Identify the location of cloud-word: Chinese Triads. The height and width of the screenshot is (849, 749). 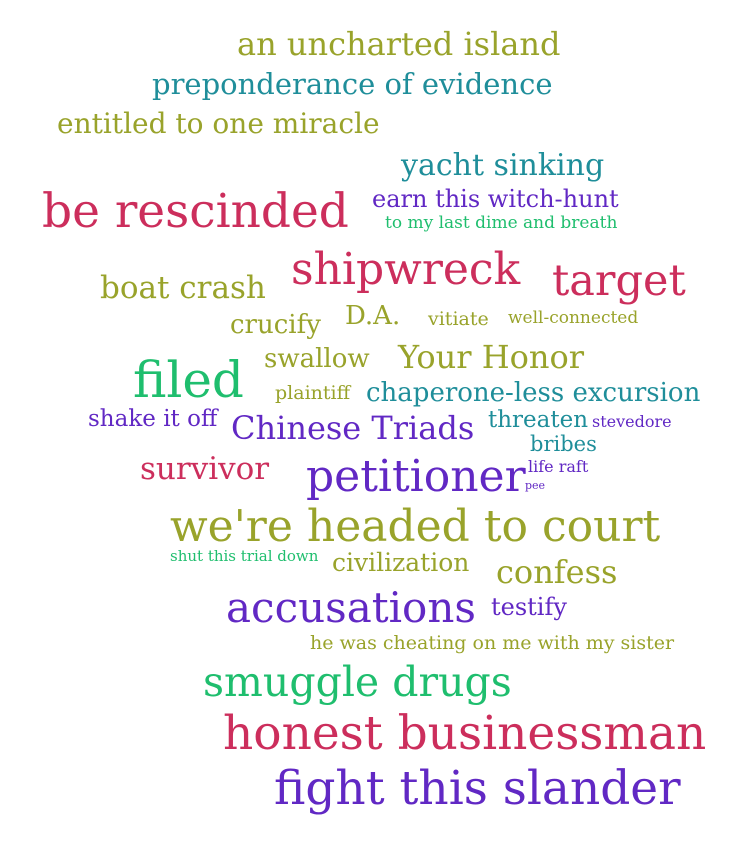
(353, 428).